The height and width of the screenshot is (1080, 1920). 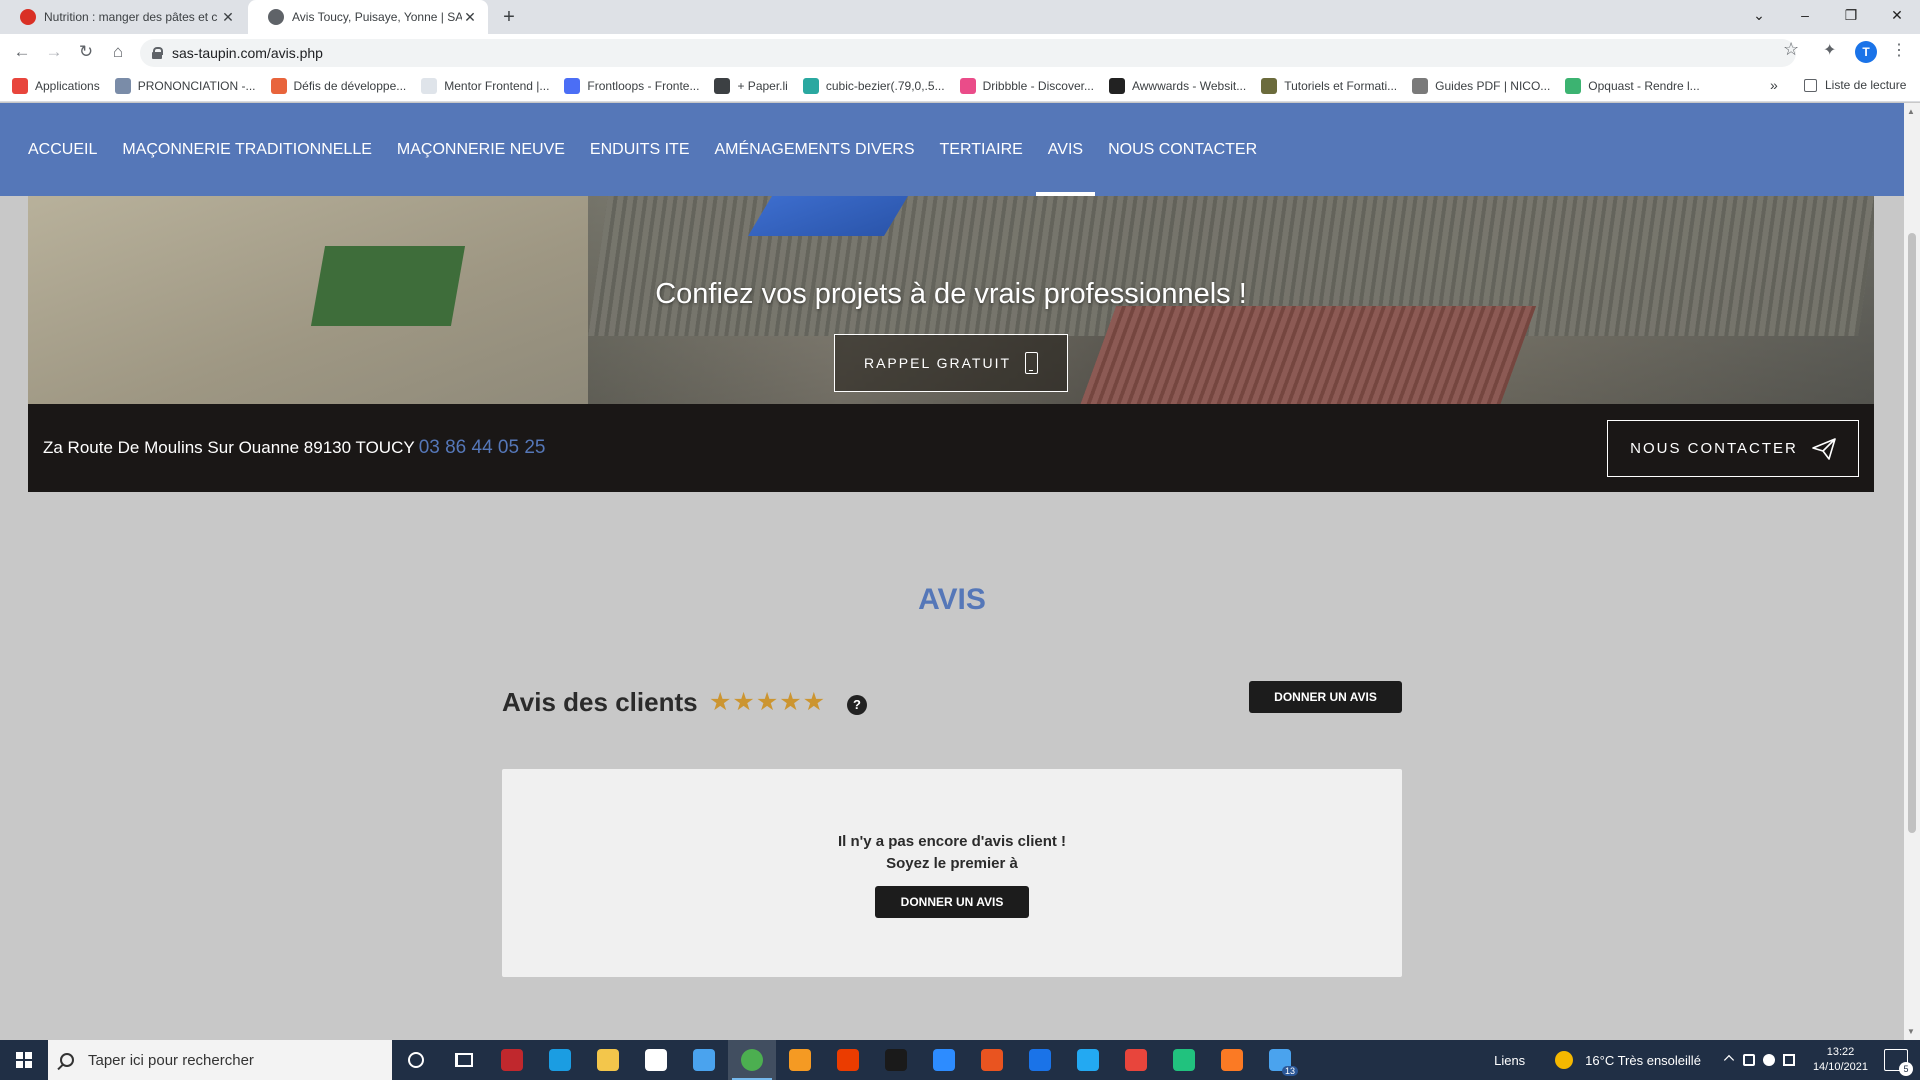 I want to click on clock: 13:22 14/10/2021, so click(x=1840, y=1060).